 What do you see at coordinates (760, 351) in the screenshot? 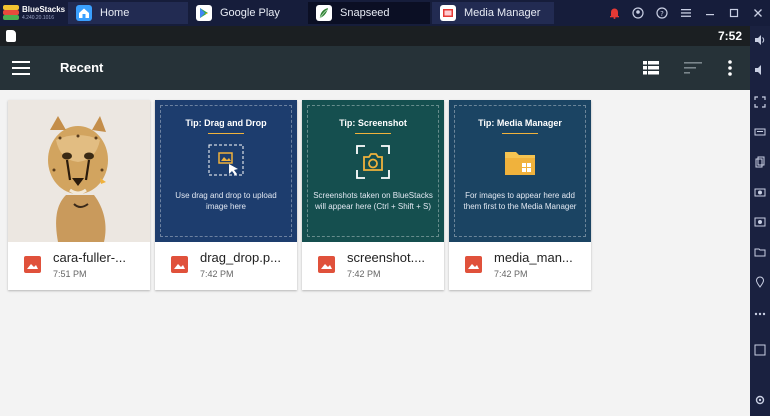
I see `sidebar-panel-icon` at bounding box center [760, 351].